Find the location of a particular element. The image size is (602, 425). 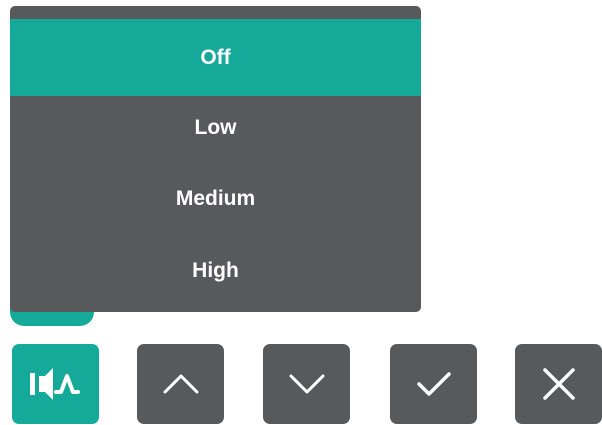

menu-item-high: High is located at coordinates (215, 271).